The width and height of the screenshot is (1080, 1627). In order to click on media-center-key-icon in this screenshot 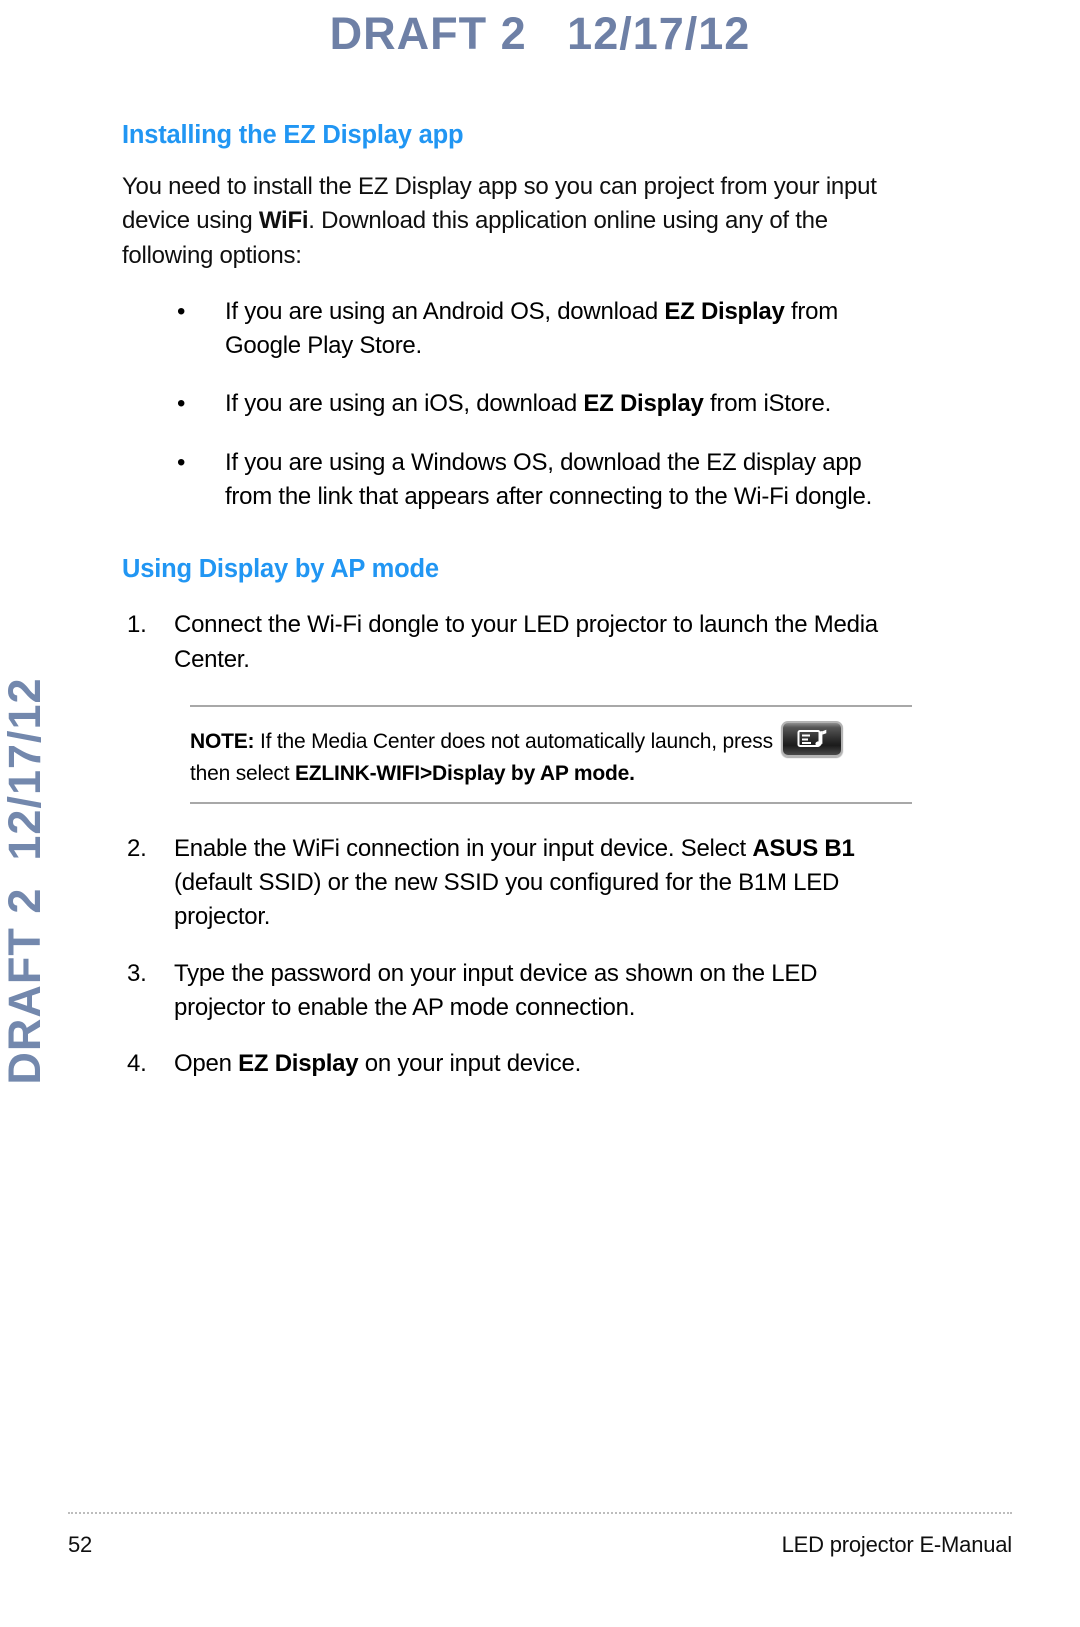, I will do `click(811, 738)`.